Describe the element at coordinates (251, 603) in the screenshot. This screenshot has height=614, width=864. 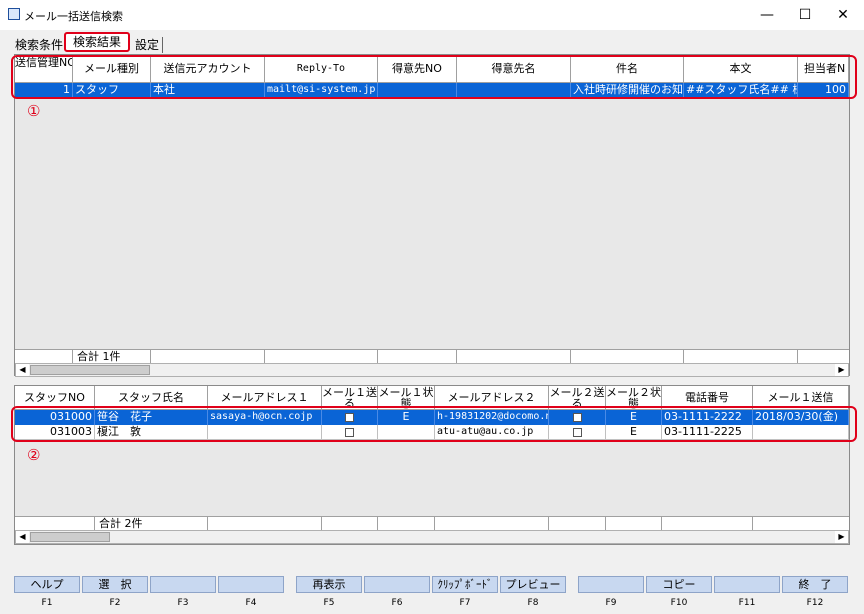
I see `fkey-label: F4` at that location.